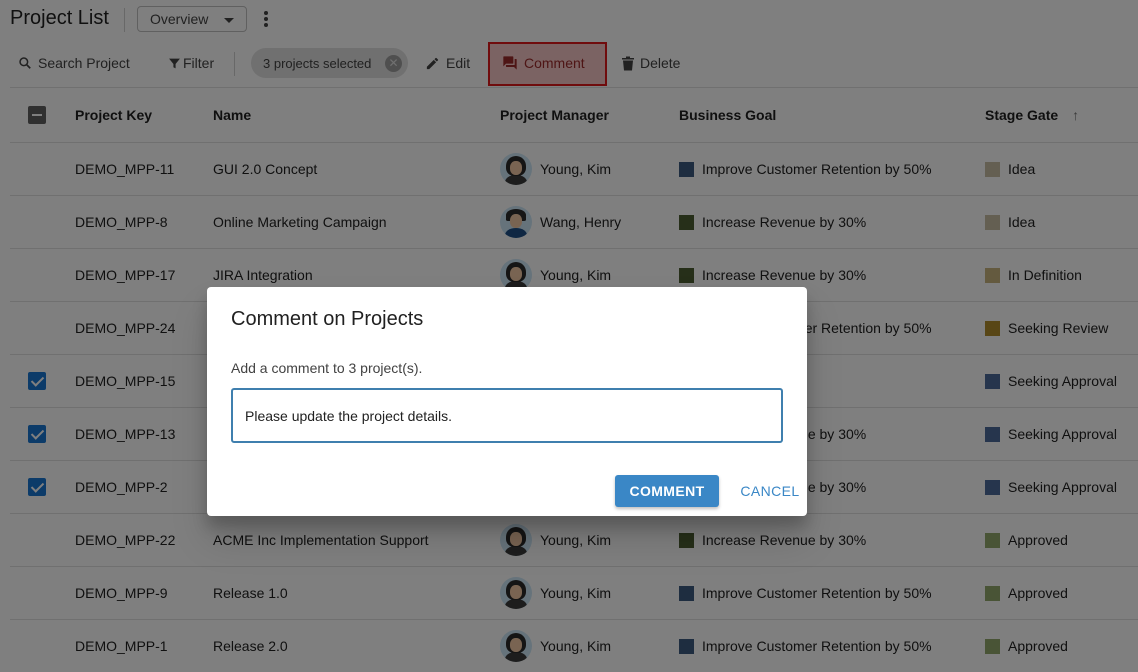  I want to click on comment-confirm-button: COMMENT, so click(667, 491).